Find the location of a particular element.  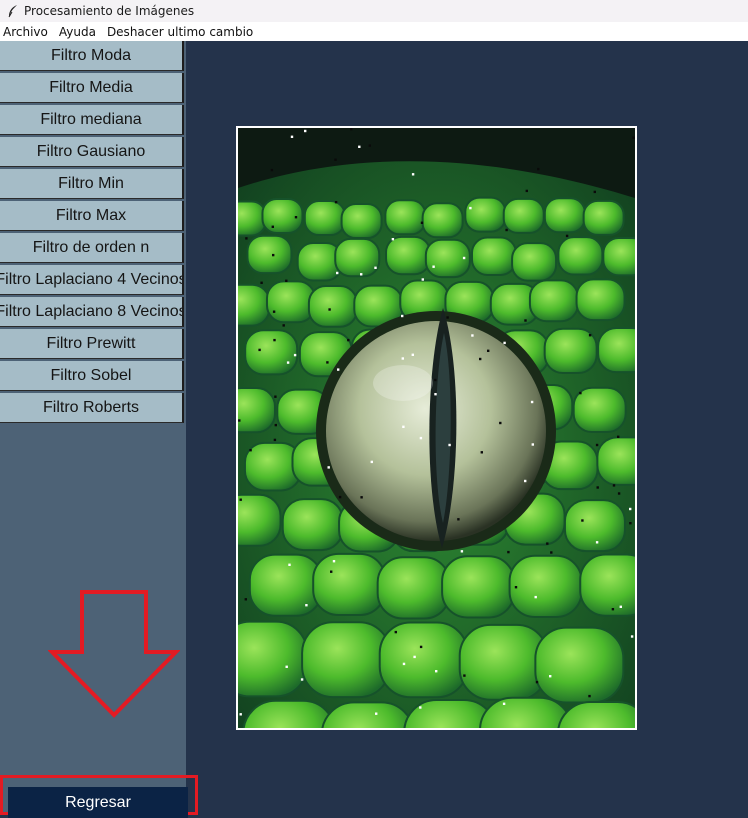

menu-ayuda: Ayuda is located at coordinates (79, 32).